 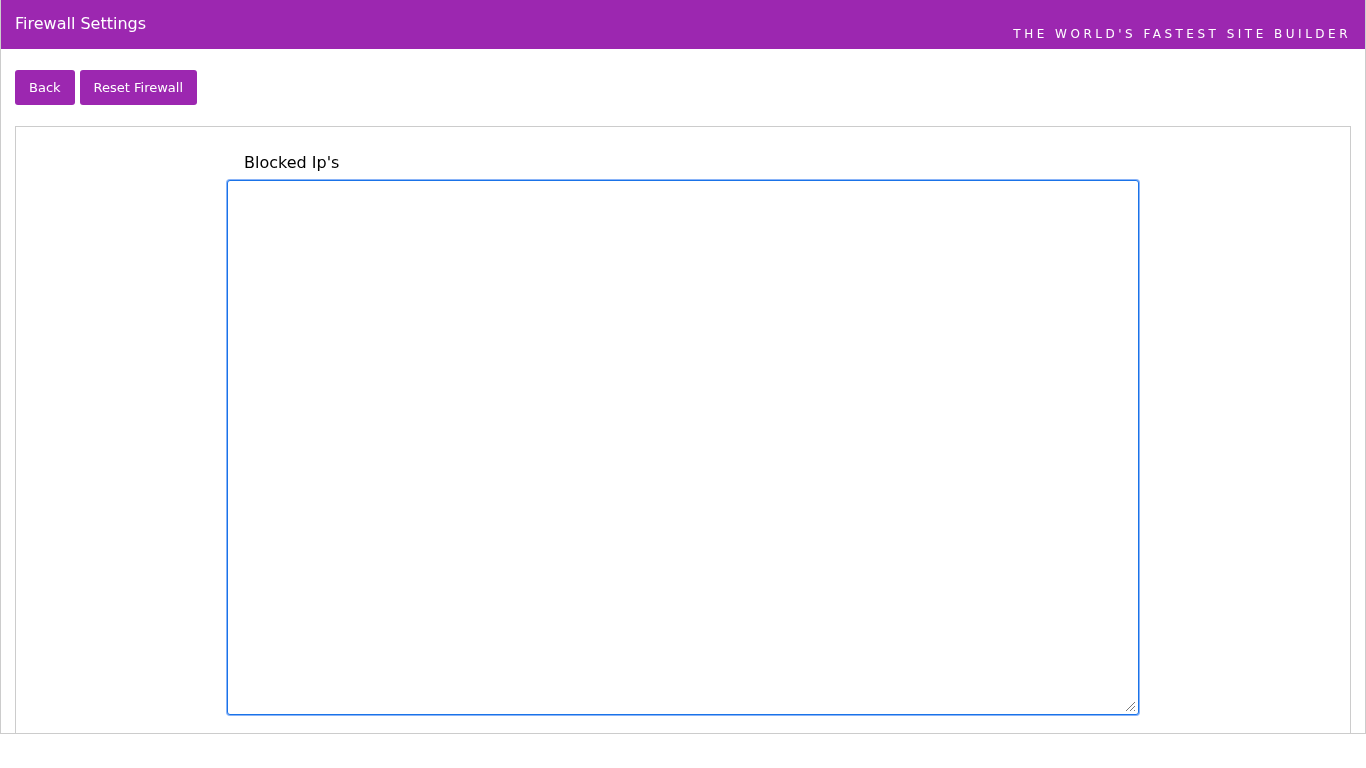 I want to click on toolbar-button: Back, so click(x=45, y=87).